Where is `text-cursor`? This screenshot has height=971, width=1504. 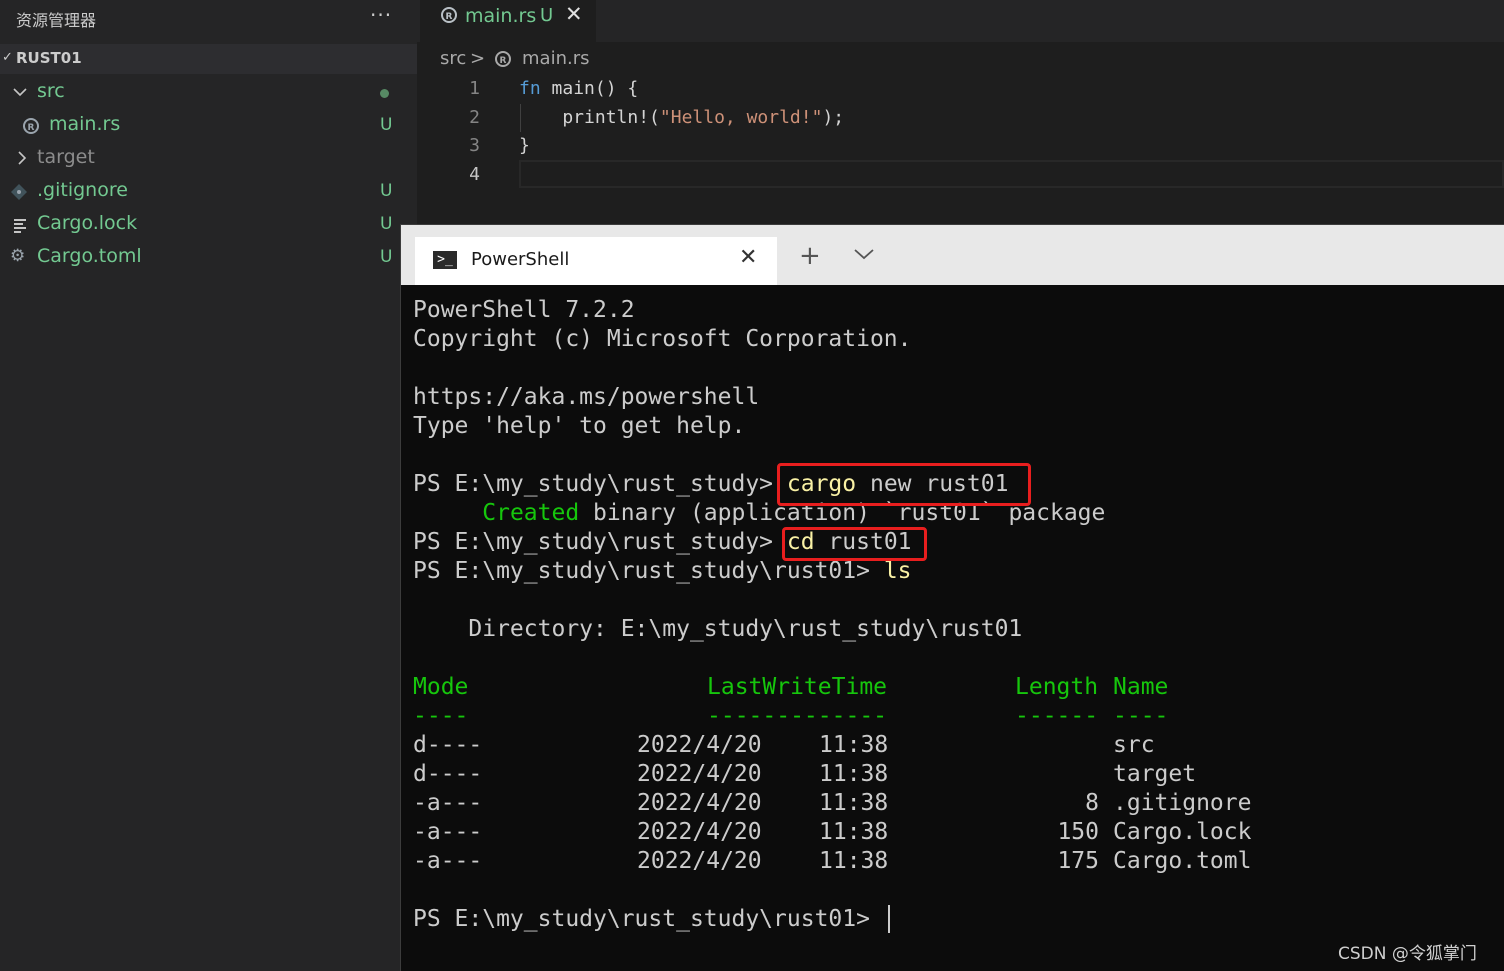
text-cursor is located at coordinates (889, 919).